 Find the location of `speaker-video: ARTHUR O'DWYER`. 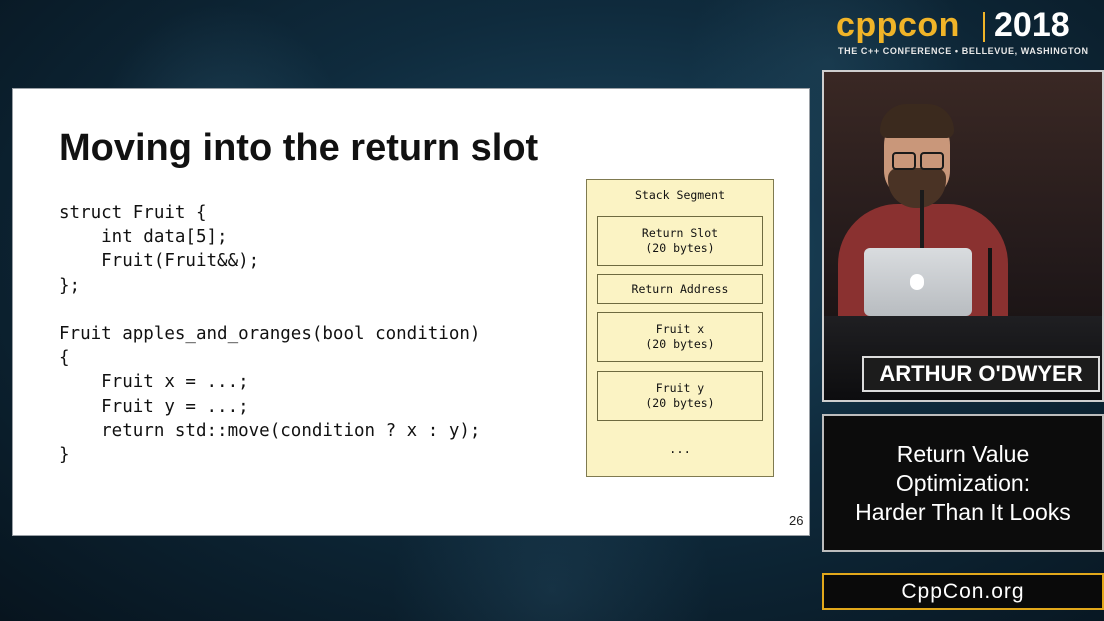

speaker-video: ARTHUR O'DWYER is located at coordinates (963, 236).